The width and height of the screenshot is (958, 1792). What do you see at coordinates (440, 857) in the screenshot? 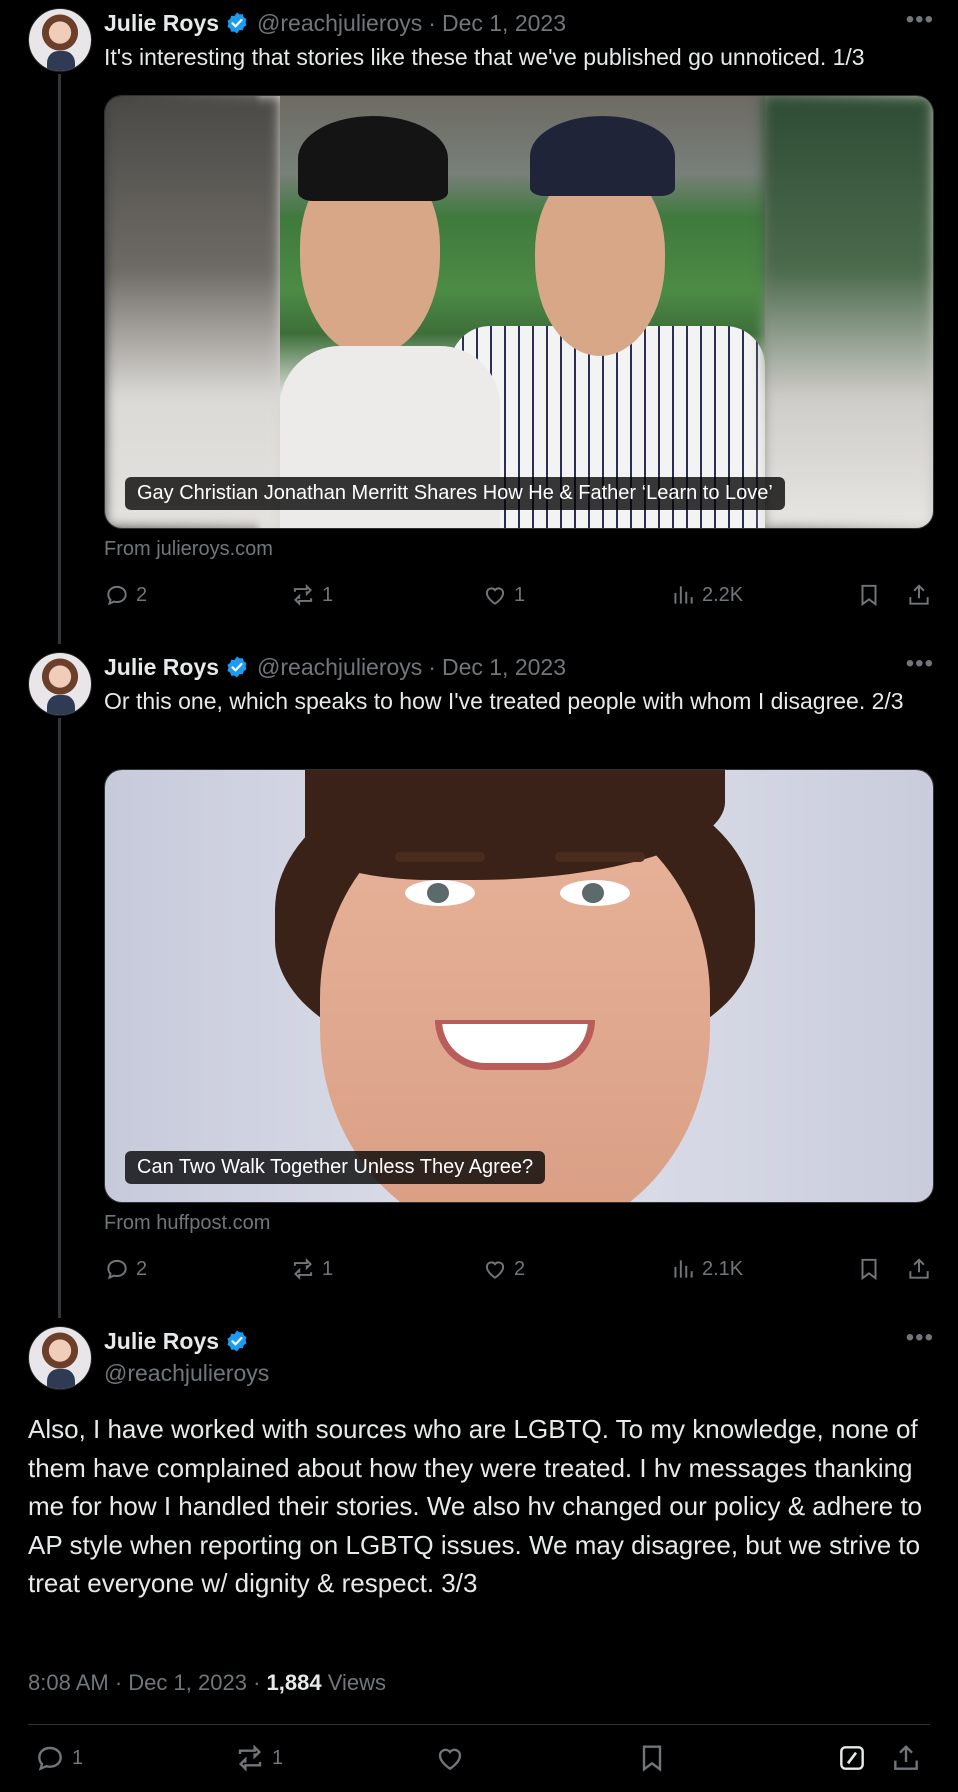
I see `left-brow` at bounding box center [440, 857].